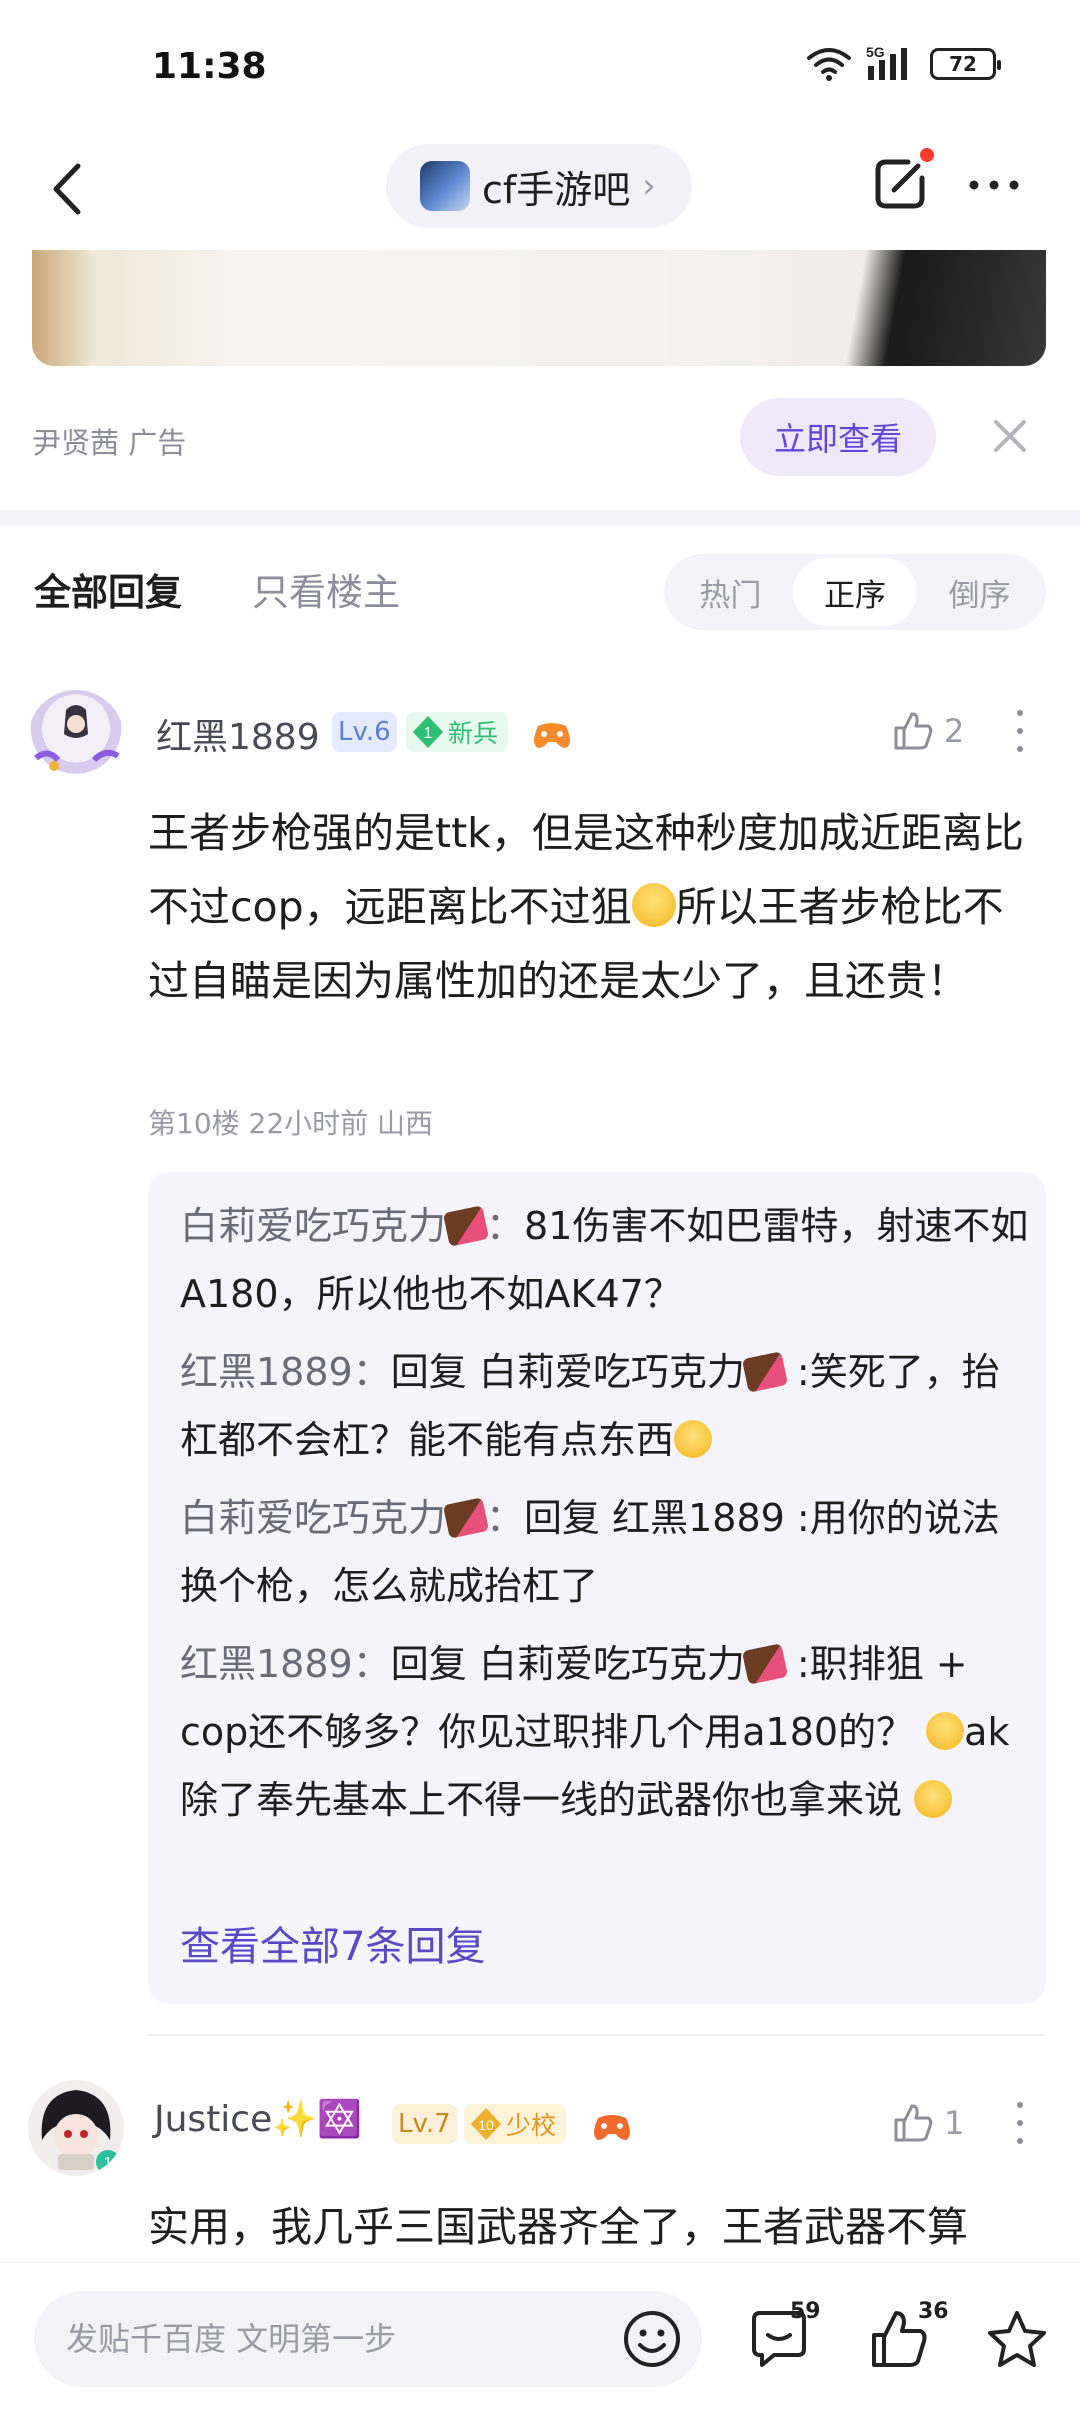 The image size is (1080, 2412). Describe the element at coordinates (258, 2119) in the screenshot. I see `comment-username: Justice✨🔯` at that location.